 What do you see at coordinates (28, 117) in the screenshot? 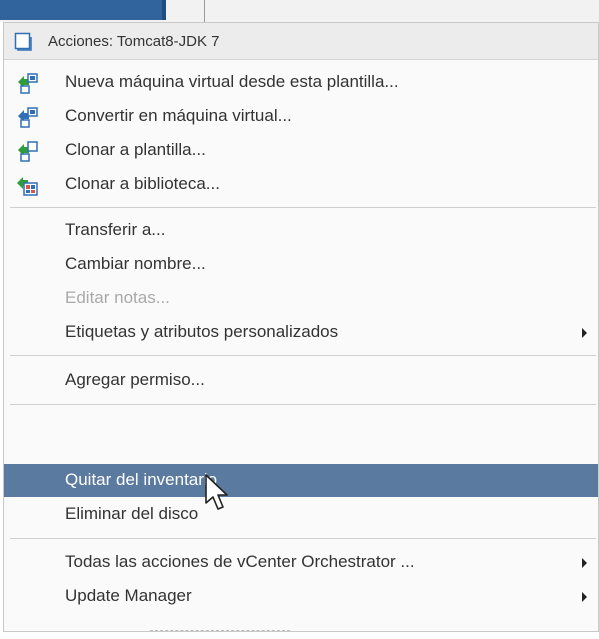
I see `convert-to-vm-icon` at bounding box center [28, 117].